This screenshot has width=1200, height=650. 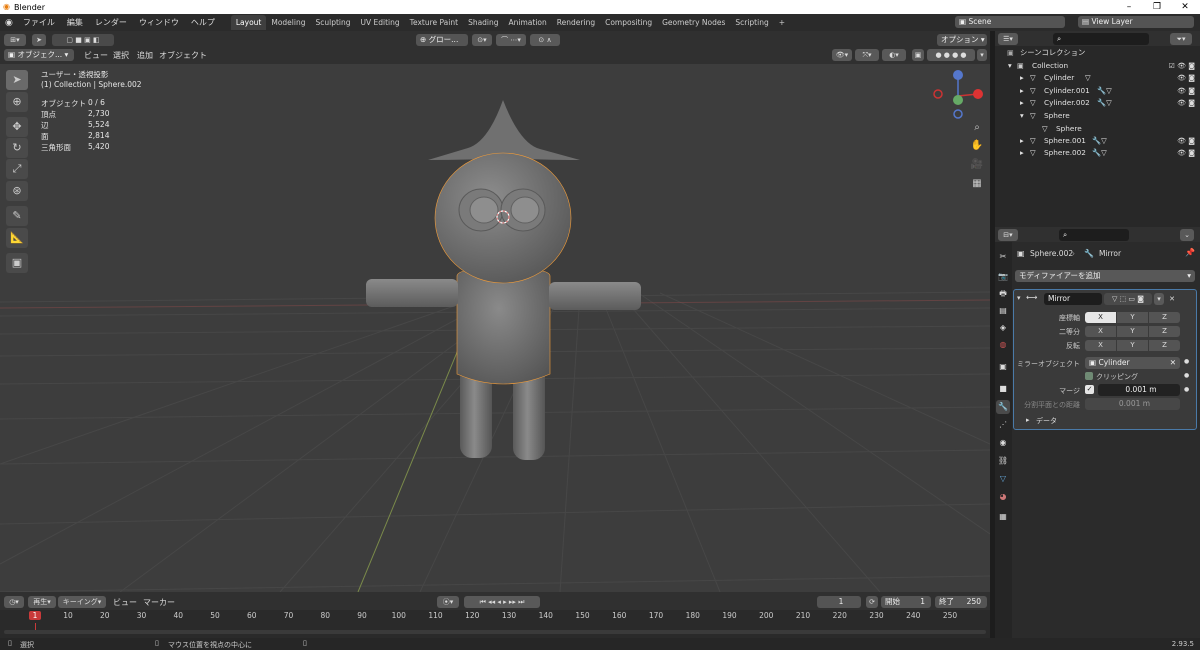 What do you see at coordinates (1003, 517) in the screenshot?
I see `texture-tab-icon: ▦` at bounding box center [1003, 517].